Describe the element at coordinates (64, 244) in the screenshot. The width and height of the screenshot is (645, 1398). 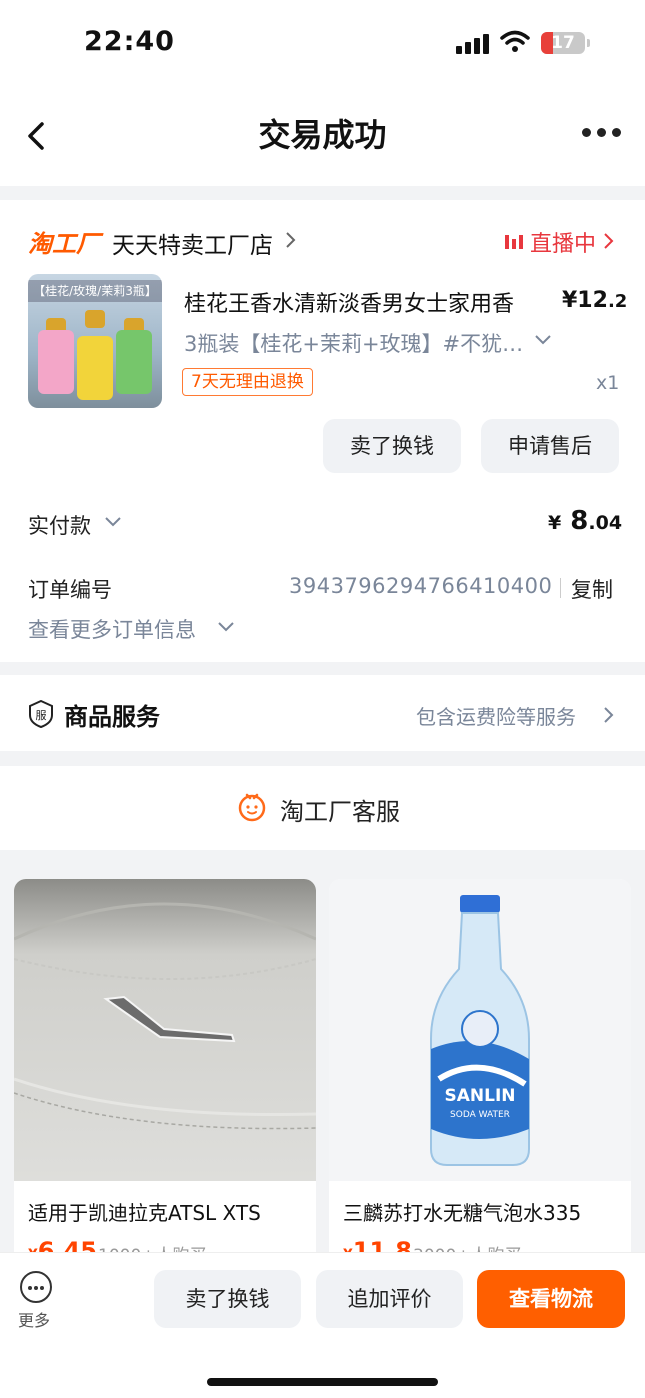
I see `brand-logo: 淘工厂` at that location.